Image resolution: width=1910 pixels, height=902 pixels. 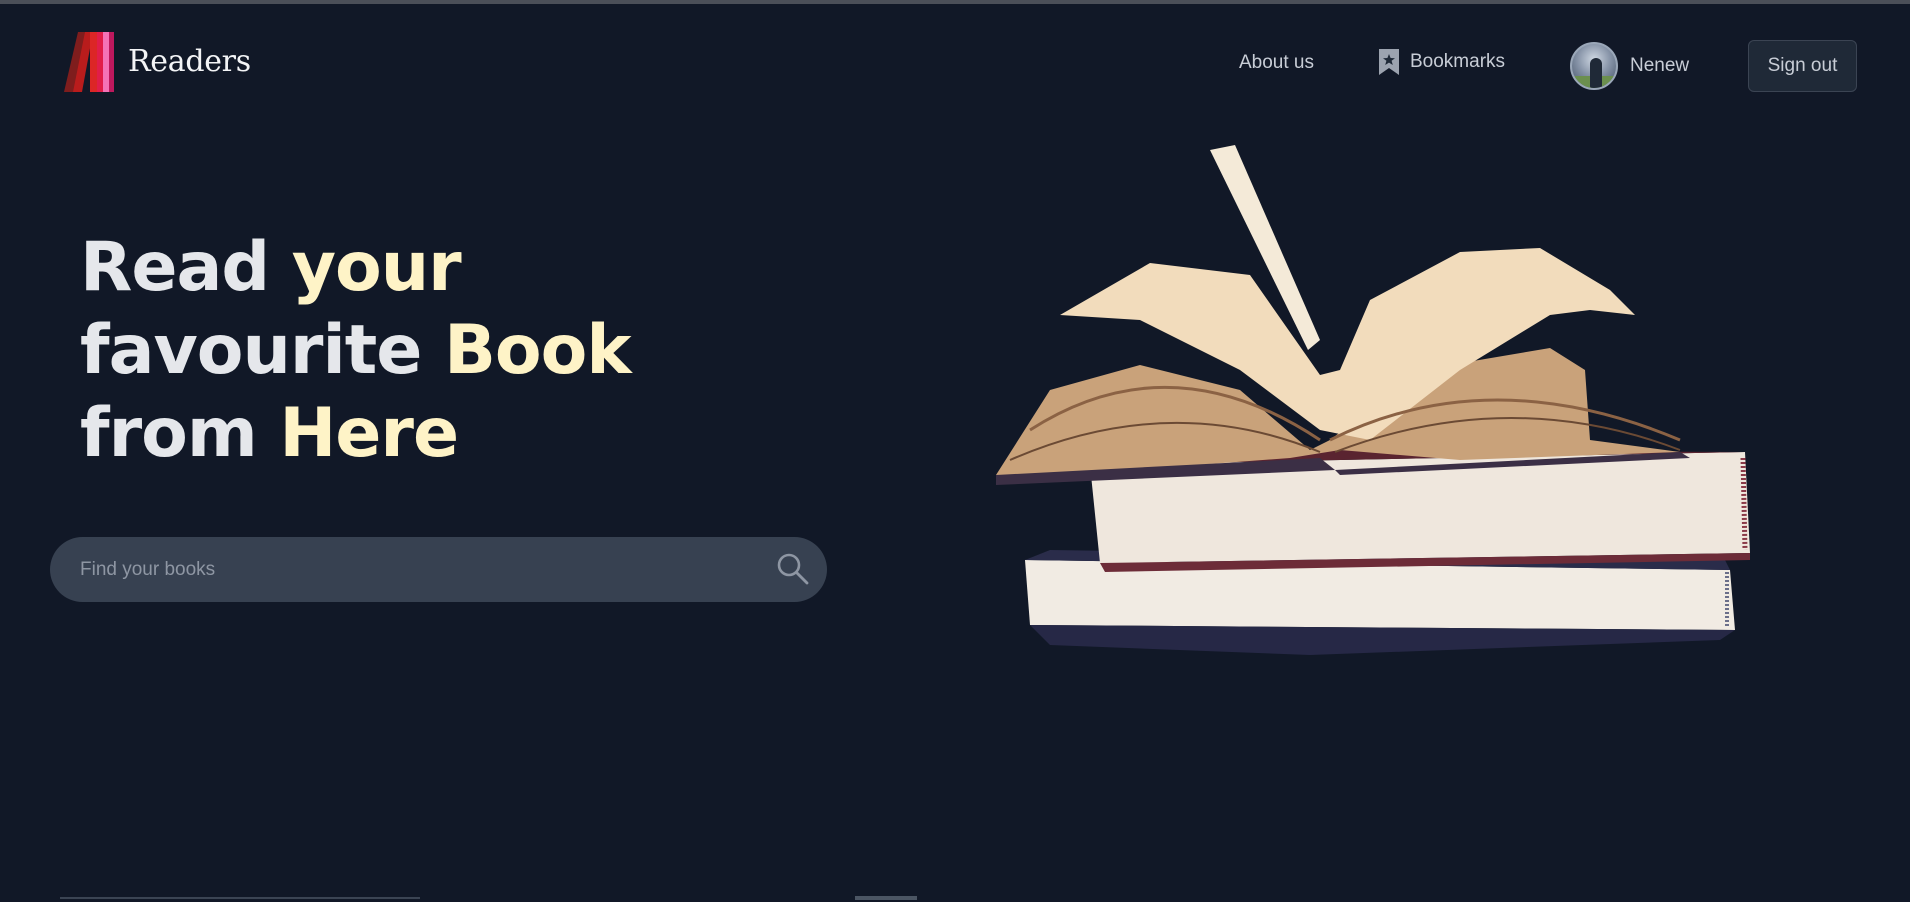 I want to click on nav-bookmarks: Bookmarks, so click(x=1441, y=62).